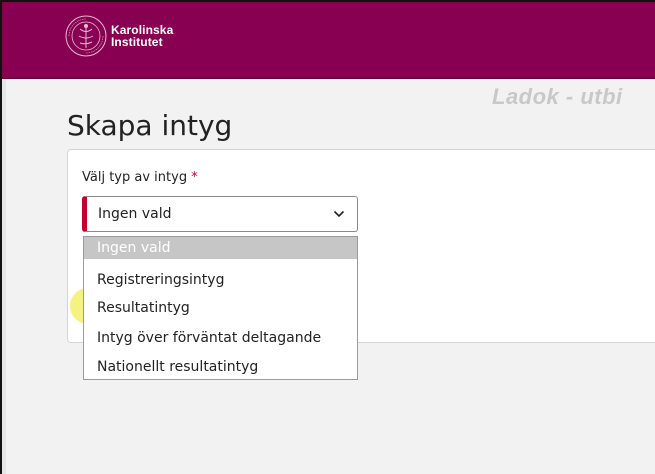 Image resolution: width=655 pixels, height=474 pixels. Describe the element at coordinates (137, 42) in the screenshot. I see `brand-line-2: Institutet` at that location.